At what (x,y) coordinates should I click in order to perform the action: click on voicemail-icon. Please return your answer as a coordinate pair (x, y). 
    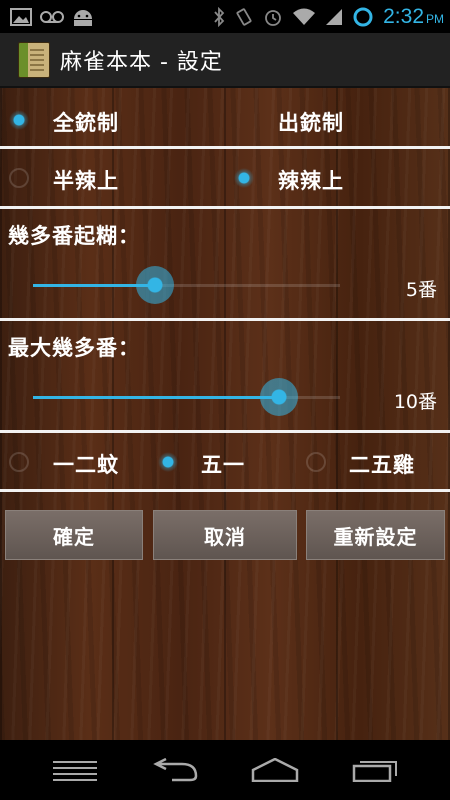
    Looking at the image, I should click on (52, 16).